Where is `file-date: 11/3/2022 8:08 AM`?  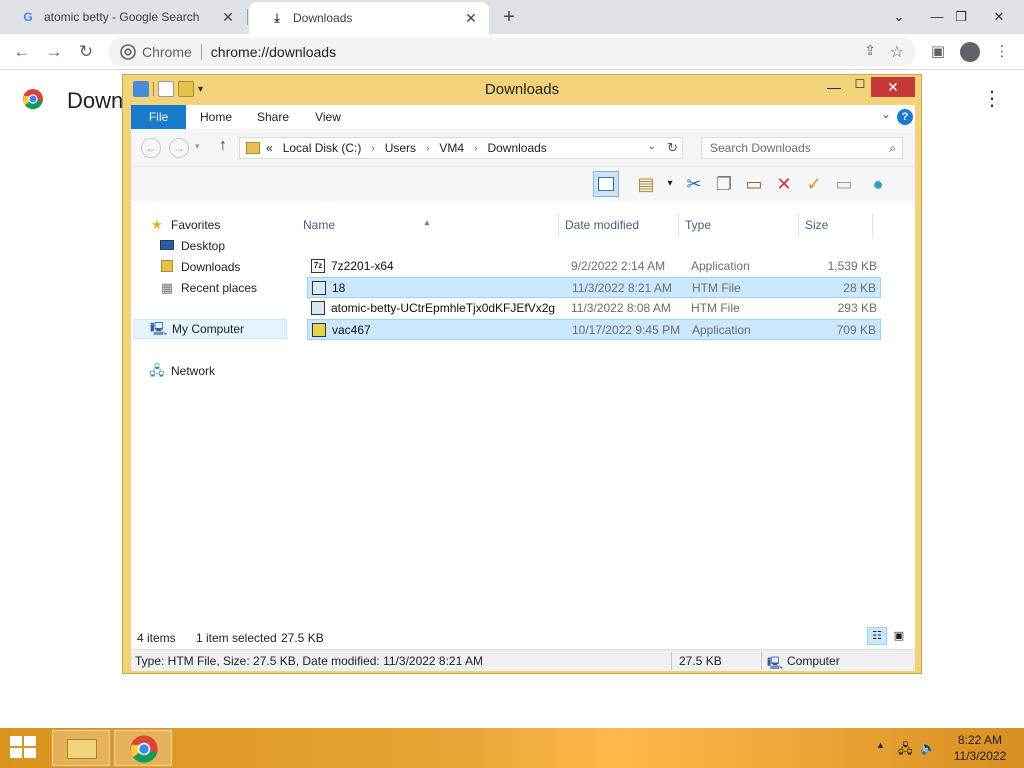 file-date: 11/3/2022 8:08 AM is located at coordinates (621, 308).